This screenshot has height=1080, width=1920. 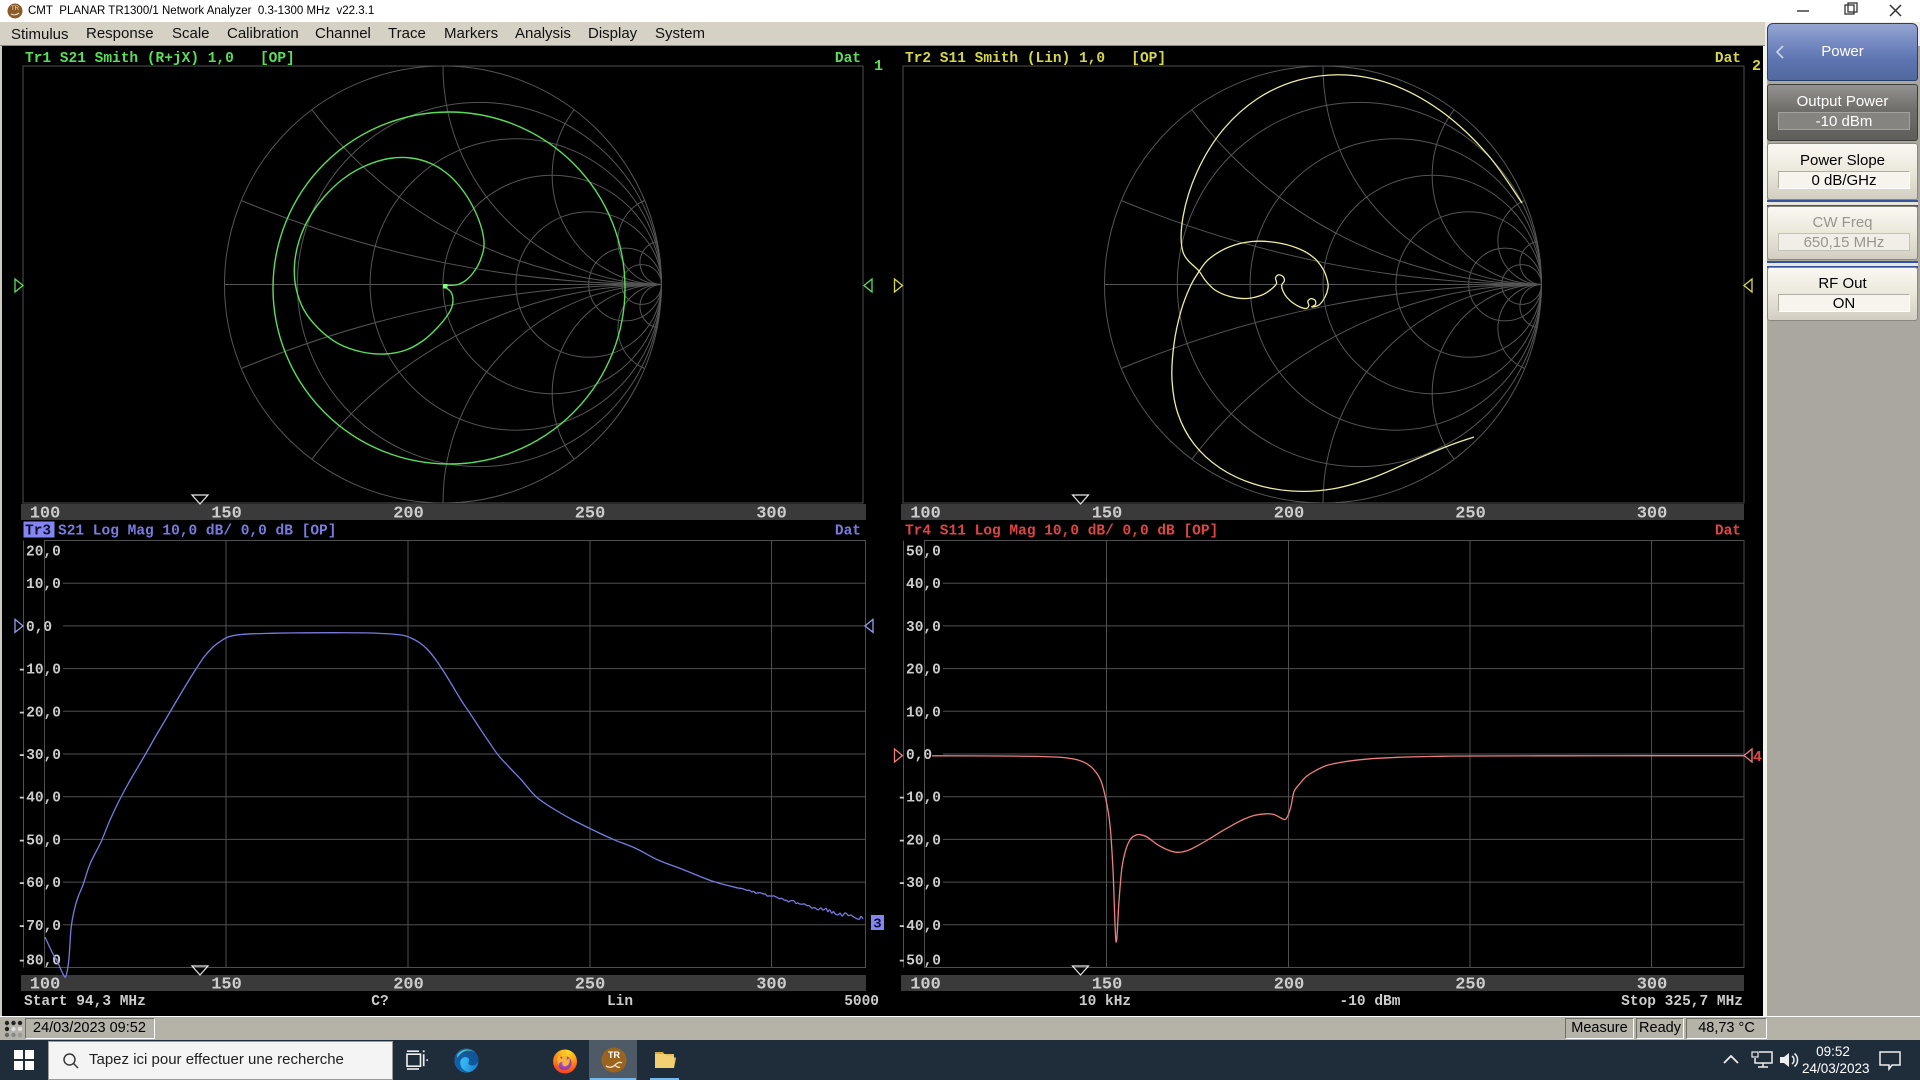 What do you see at coordinates (1757, 757) in the screenshot?
I see `svg-text: 4` at bounding box center [1757, 757].